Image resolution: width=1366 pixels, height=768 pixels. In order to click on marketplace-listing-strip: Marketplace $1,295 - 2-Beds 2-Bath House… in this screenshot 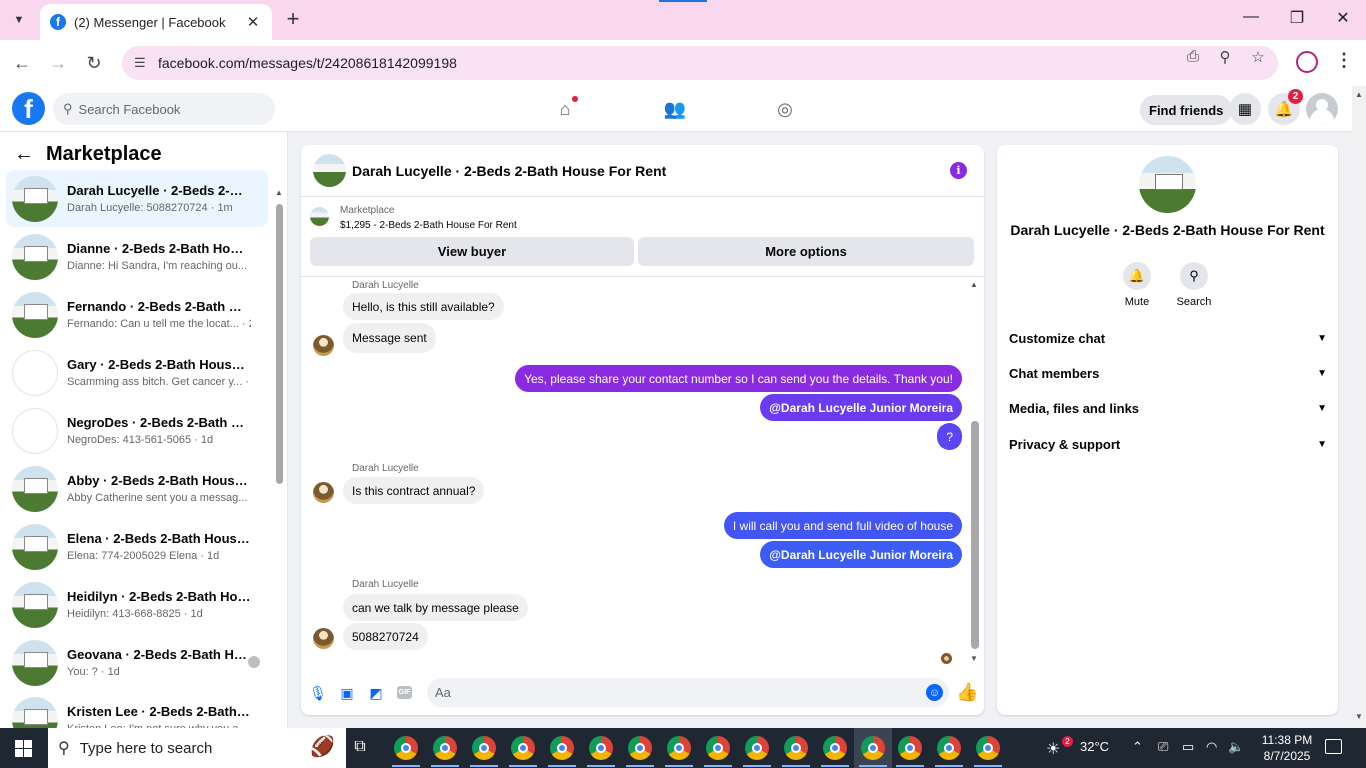, I will do `click(413, 218)`.